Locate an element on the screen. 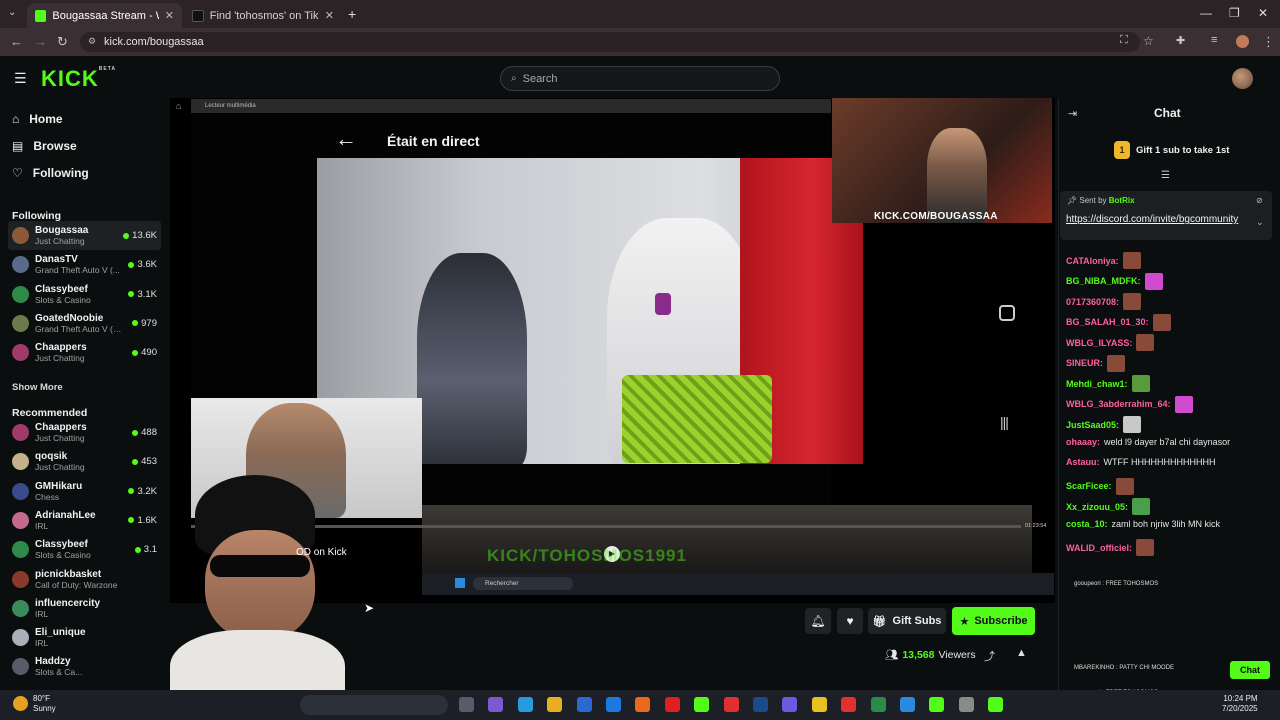 The width and height of the screenshot is (1280, 720). bookmark-star-icon: ☆ is located at coordinates (1148, 41).